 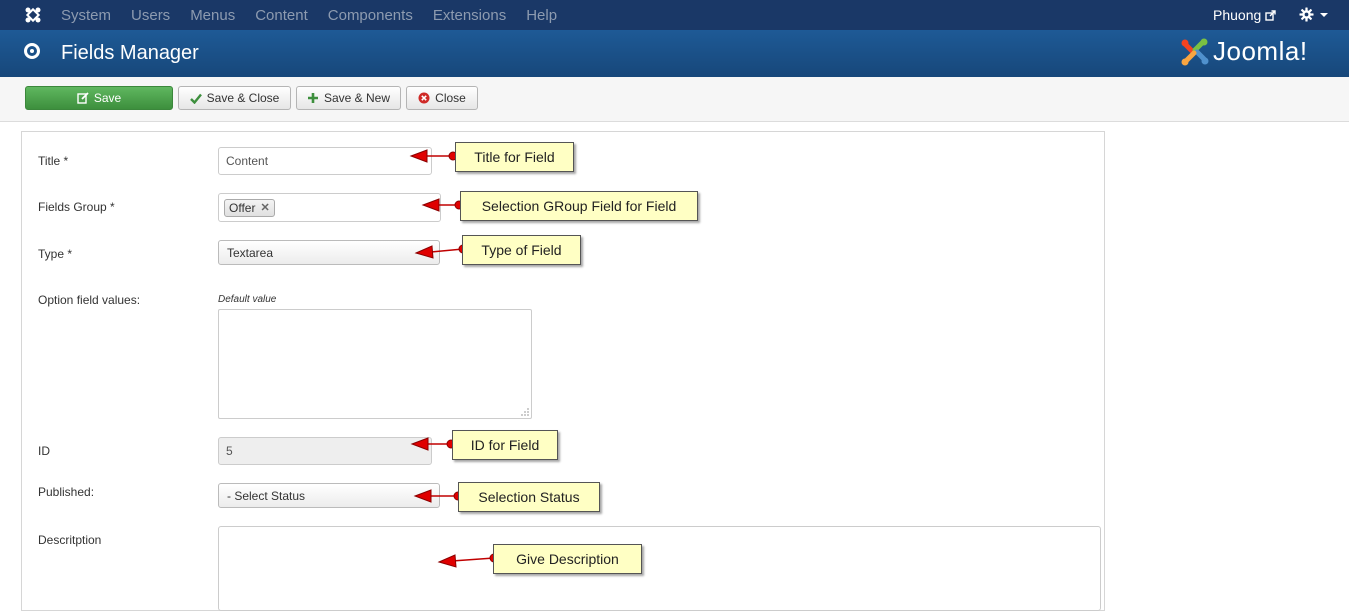 I want to click on arrow-title, so click(x=418, y=156).